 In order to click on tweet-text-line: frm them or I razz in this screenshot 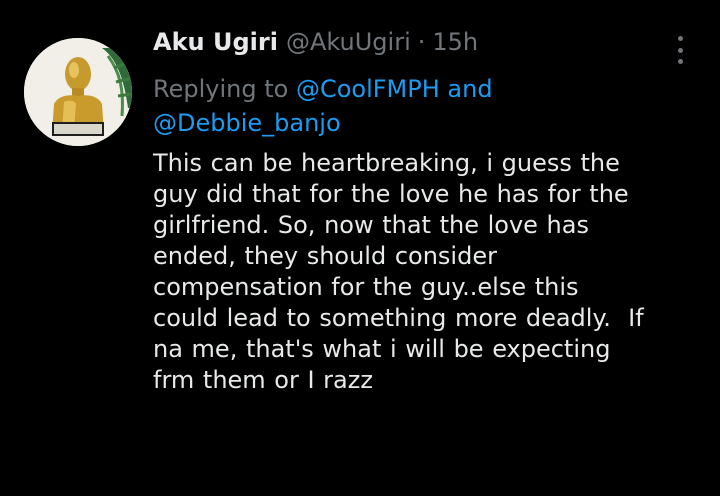, I will do `click(263, 380)`.